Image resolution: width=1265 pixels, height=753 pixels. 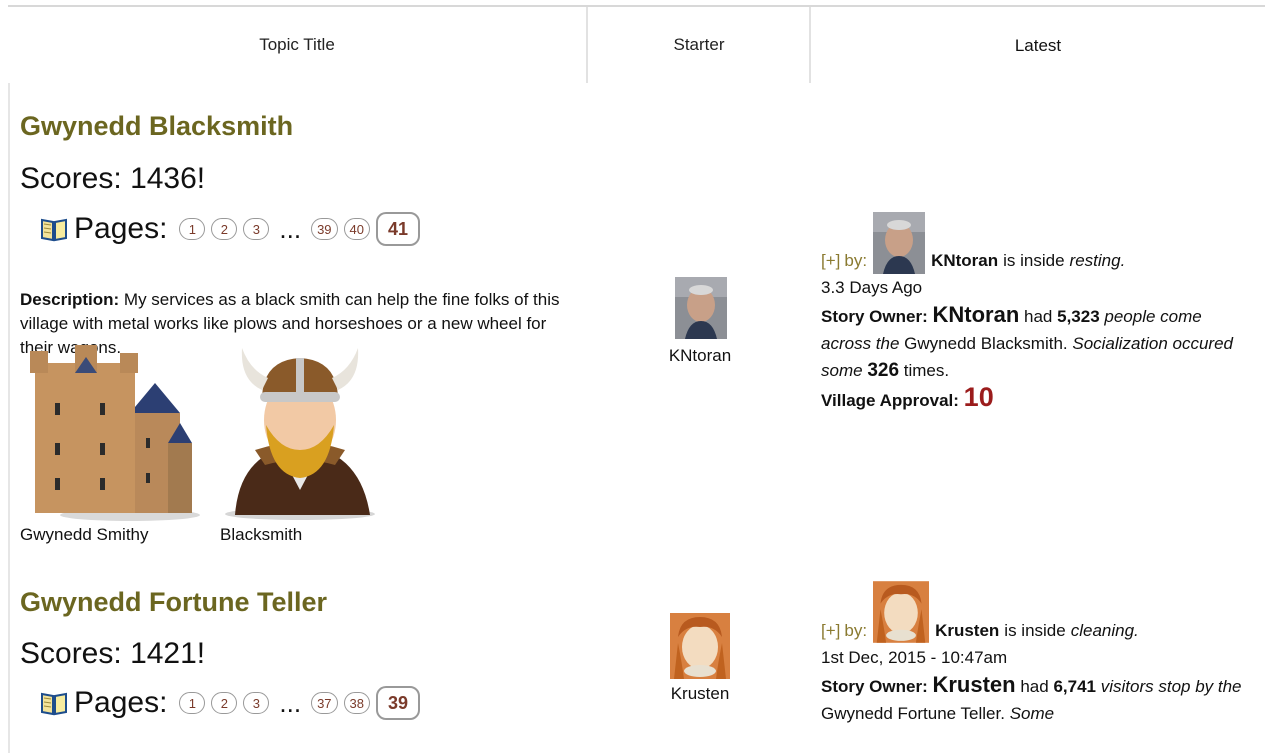 I want to click on latest-by-line: [+] by: KNtoran is inside resting., so click(x=1036, y=243).